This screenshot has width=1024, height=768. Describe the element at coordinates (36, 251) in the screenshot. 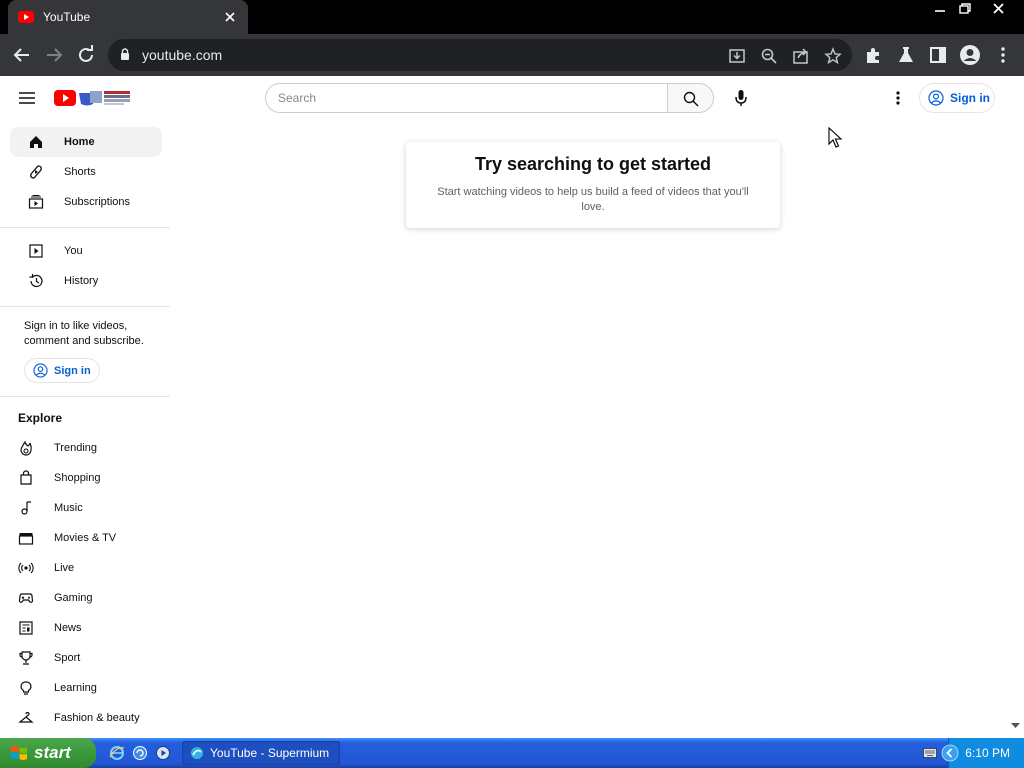

I see `you-icon` at that location.